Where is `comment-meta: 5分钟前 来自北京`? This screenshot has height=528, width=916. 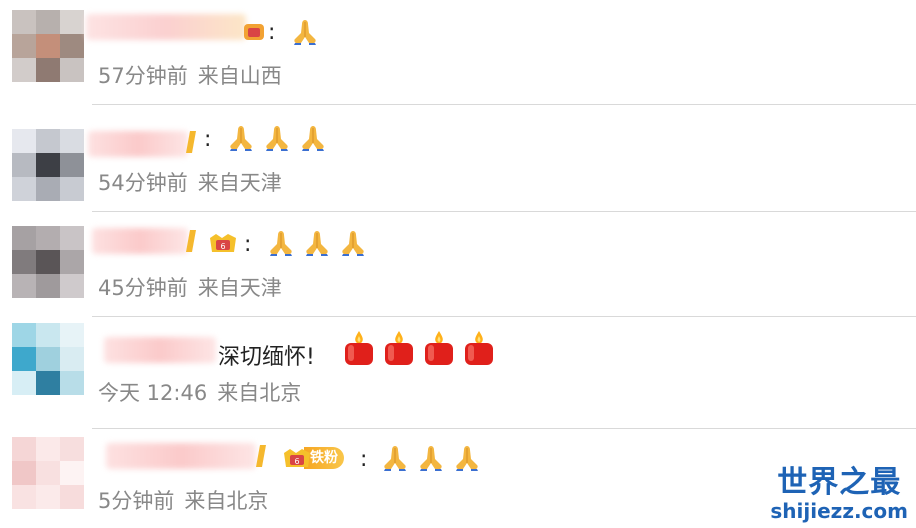 comment-meta: 5分钟前 来自北京 is located at coordinates (183, 500).